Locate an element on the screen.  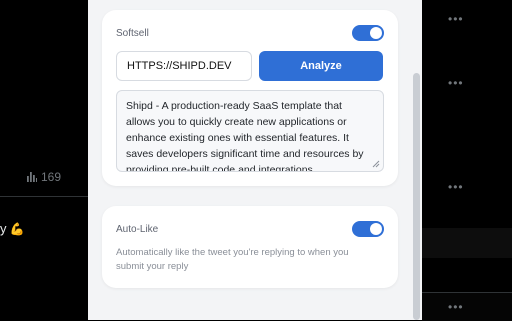
autolike-title: Auto-Like is located at coordinates (137, 229).